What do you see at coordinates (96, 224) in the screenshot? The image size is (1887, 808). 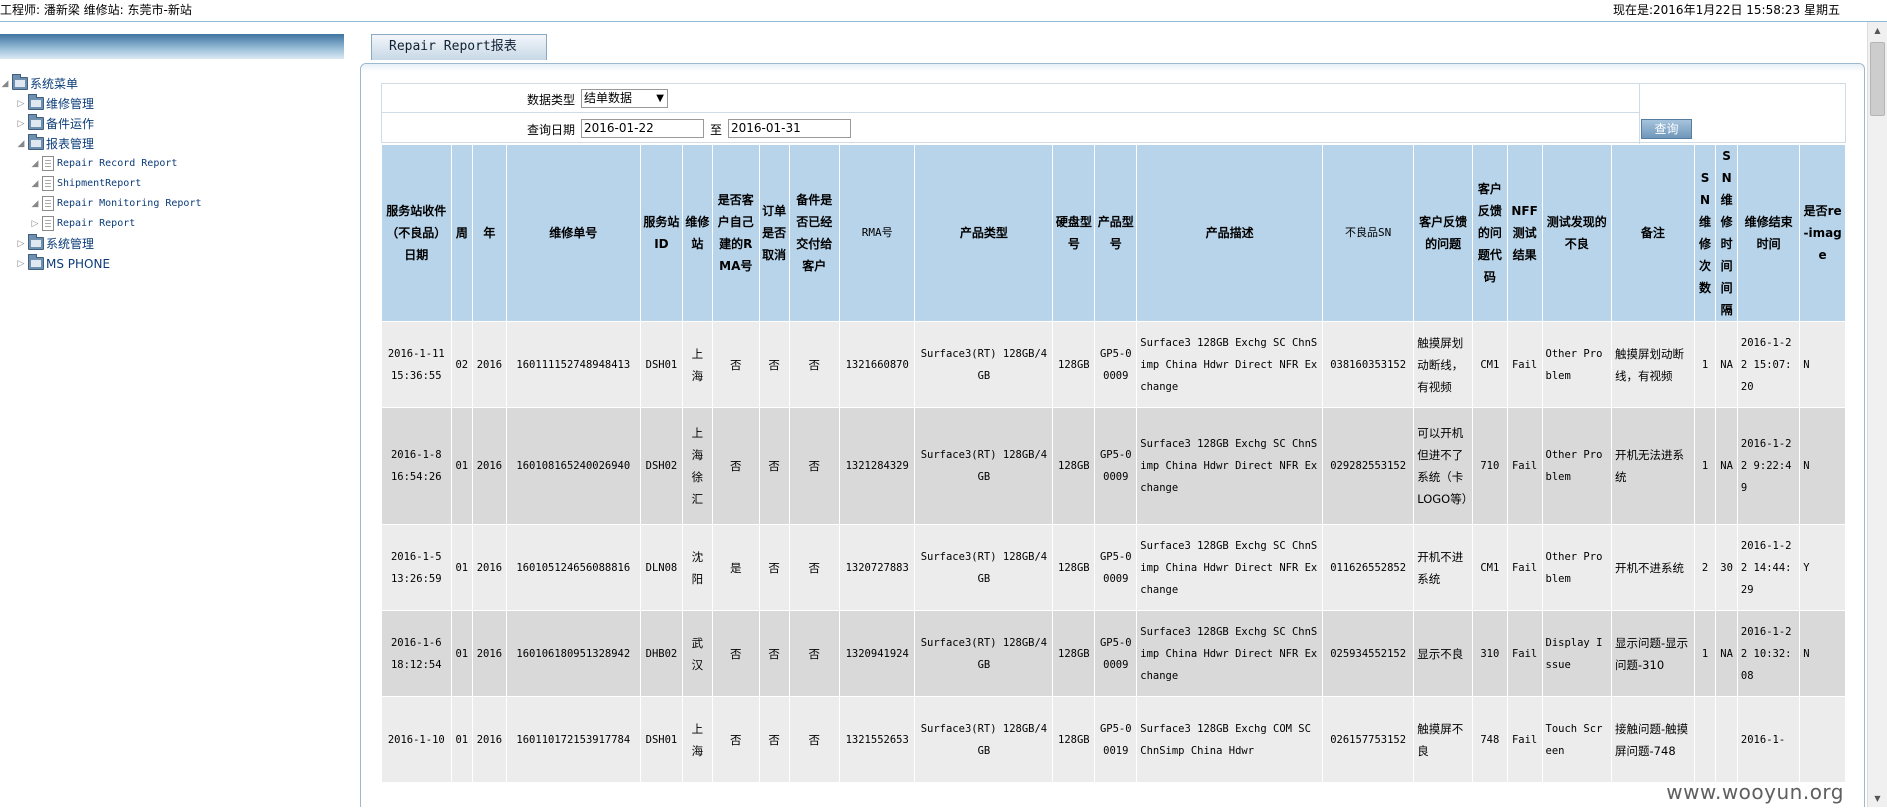 I see `sidebar-node-label: Repair Report` at bounding box center [96, 224].